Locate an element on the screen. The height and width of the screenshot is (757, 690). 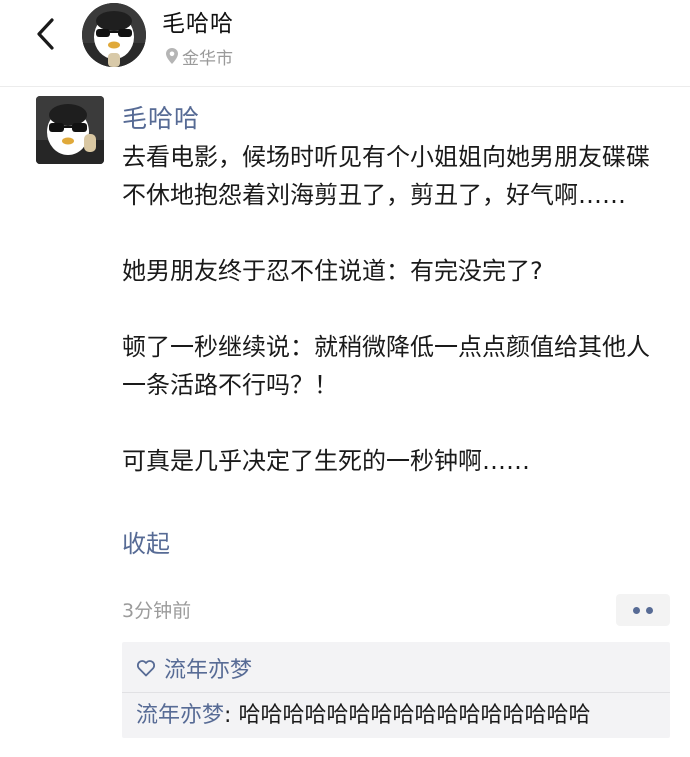
chevron-left-icon is located at coordinates (47, 34).